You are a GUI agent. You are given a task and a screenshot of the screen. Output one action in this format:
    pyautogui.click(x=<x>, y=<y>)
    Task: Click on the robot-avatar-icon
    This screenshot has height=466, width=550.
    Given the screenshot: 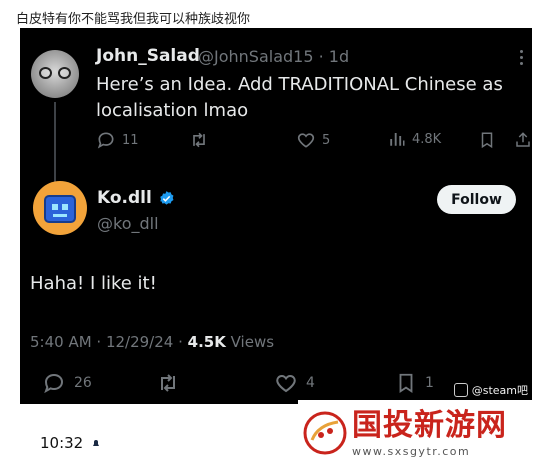 What is the action you would take?
    pyautogui.click(x=60, y=209)
    